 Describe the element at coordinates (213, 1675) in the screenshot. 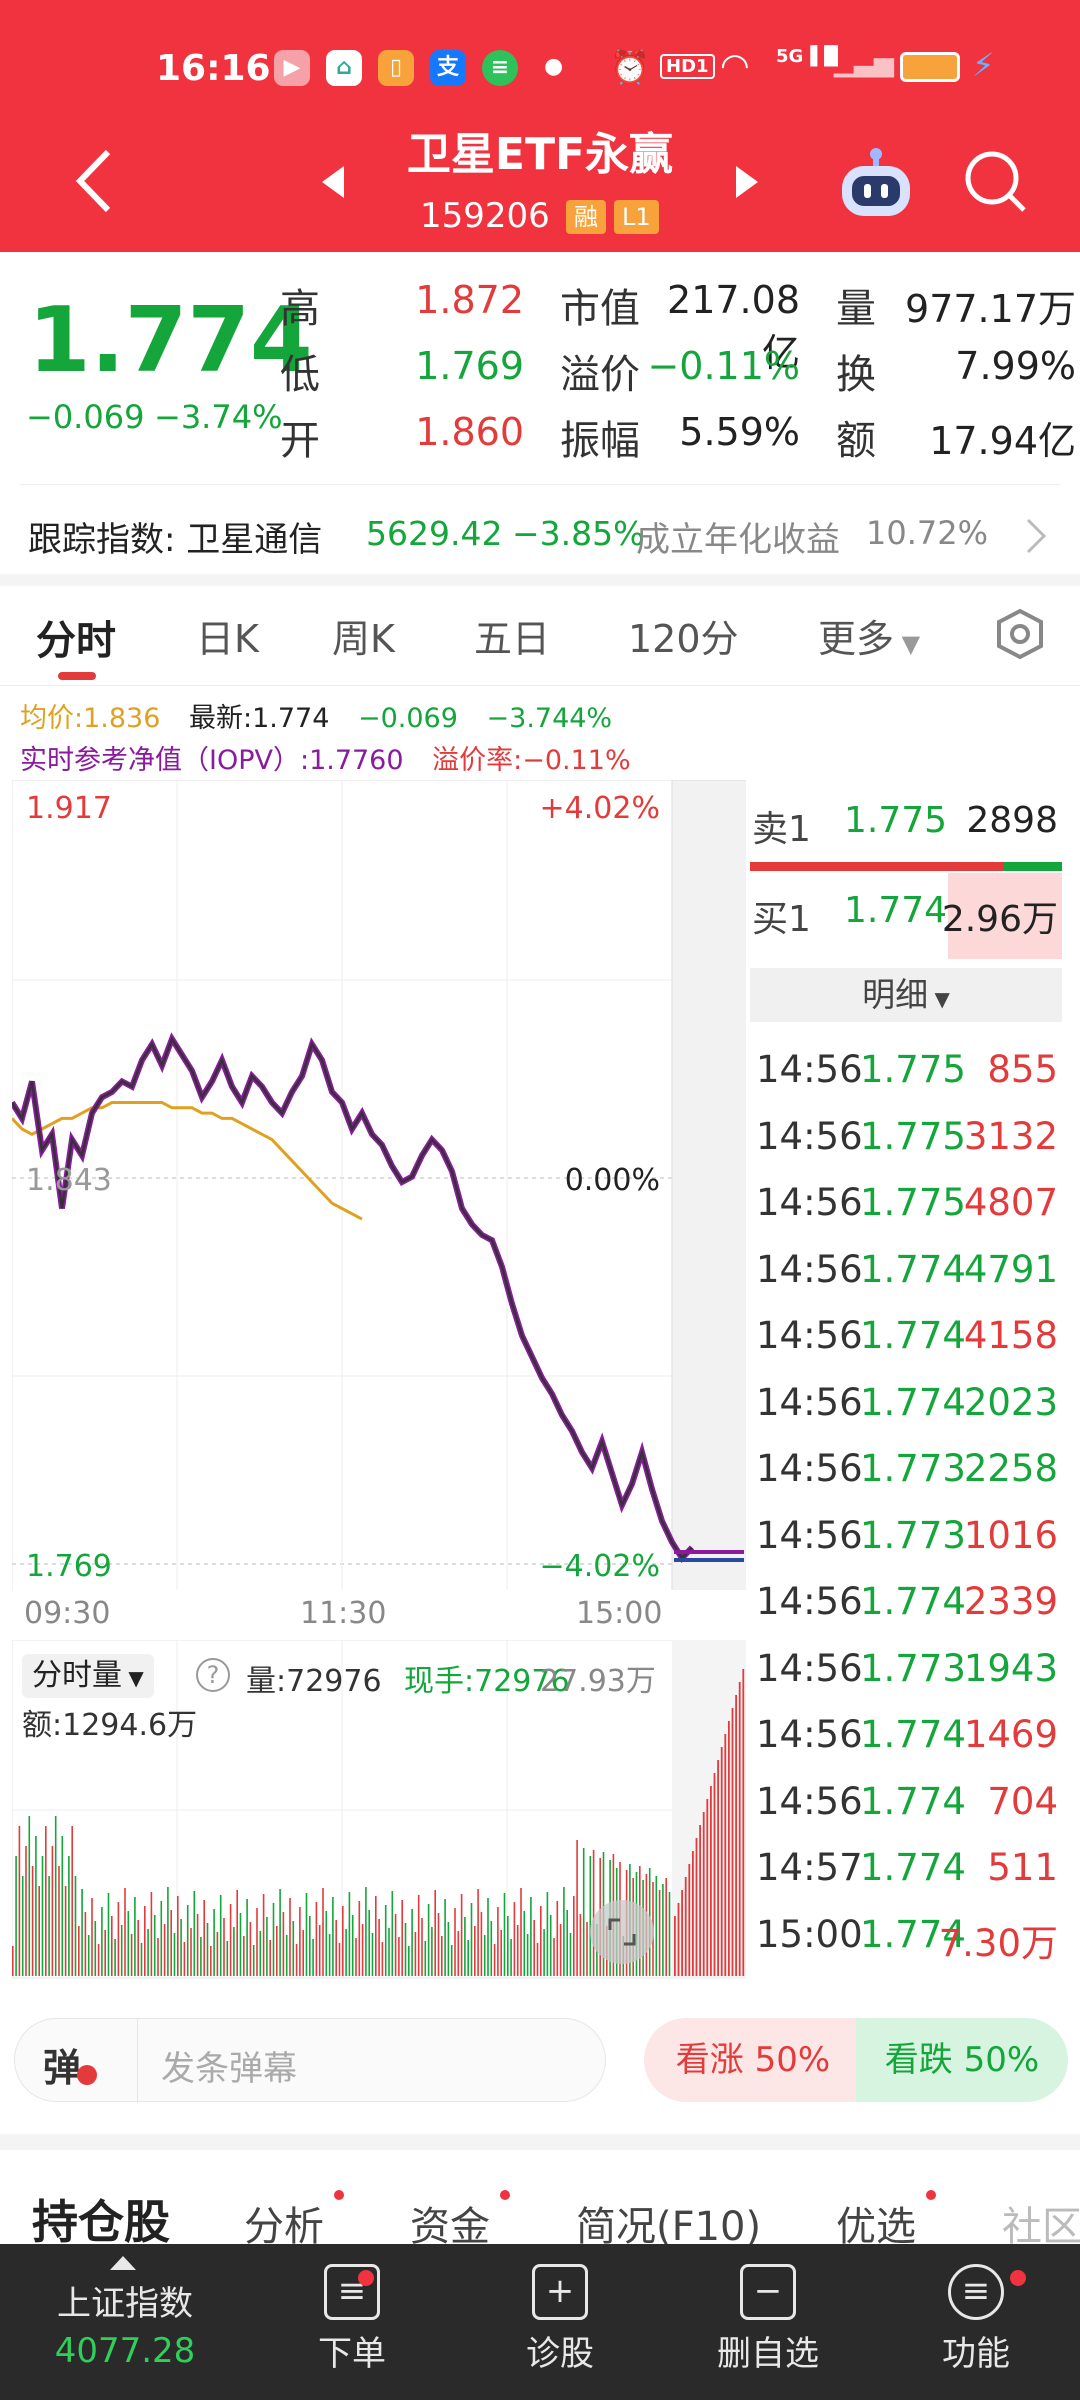

I see `help-icon: ?` at that location.